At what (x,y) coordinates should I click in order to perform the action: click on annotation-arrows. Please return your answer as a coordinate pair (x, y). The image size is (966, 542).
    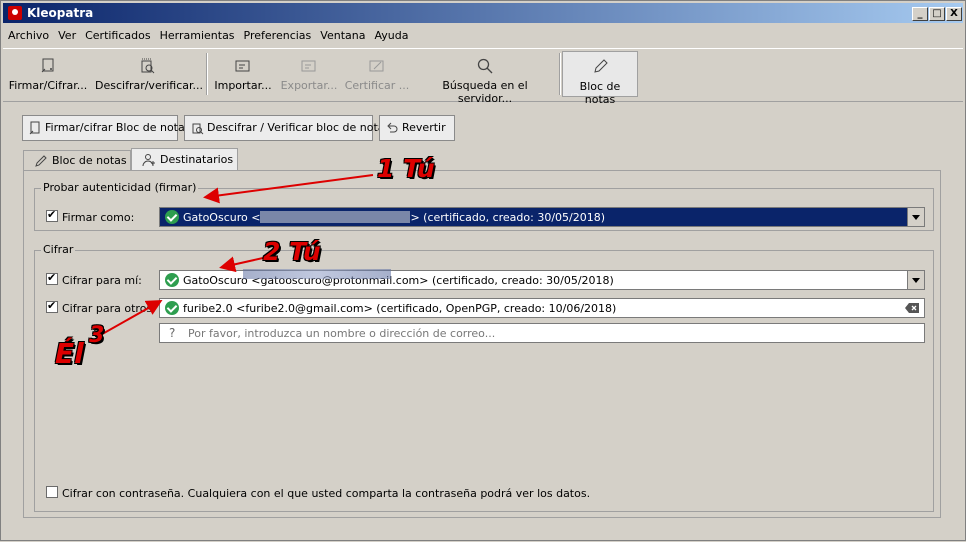
    Looking at the image, I should click on (235, 256).